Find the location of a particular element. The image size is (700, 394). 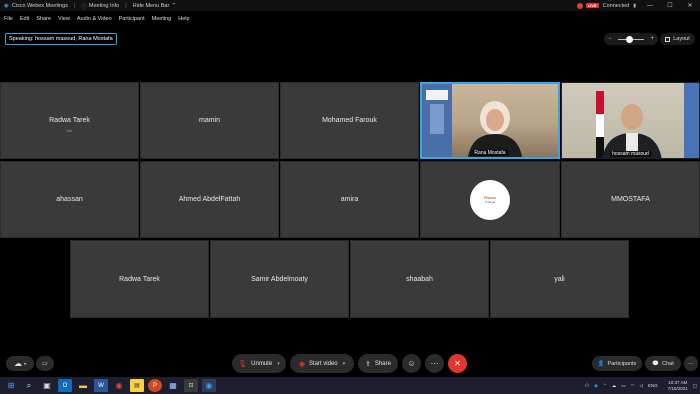

start-video-button: ◉ Start video ▾ is located at coordinates (322, 363).